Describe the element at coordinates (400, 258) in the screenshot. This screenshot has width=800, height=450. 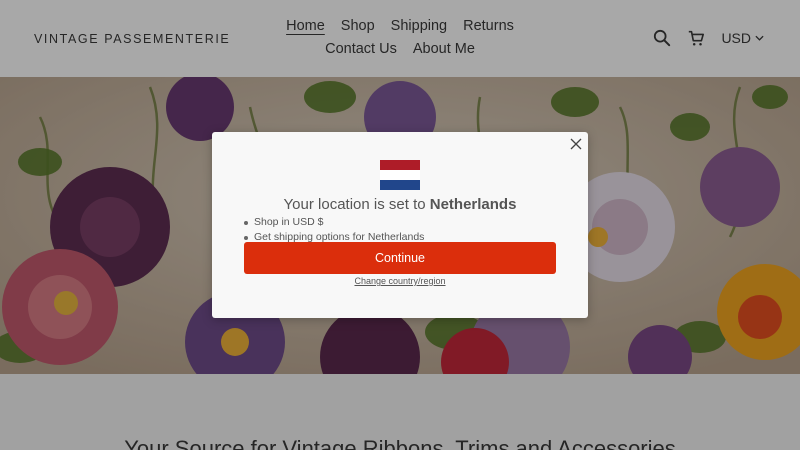
I see `continue-button: Continue` at that location.